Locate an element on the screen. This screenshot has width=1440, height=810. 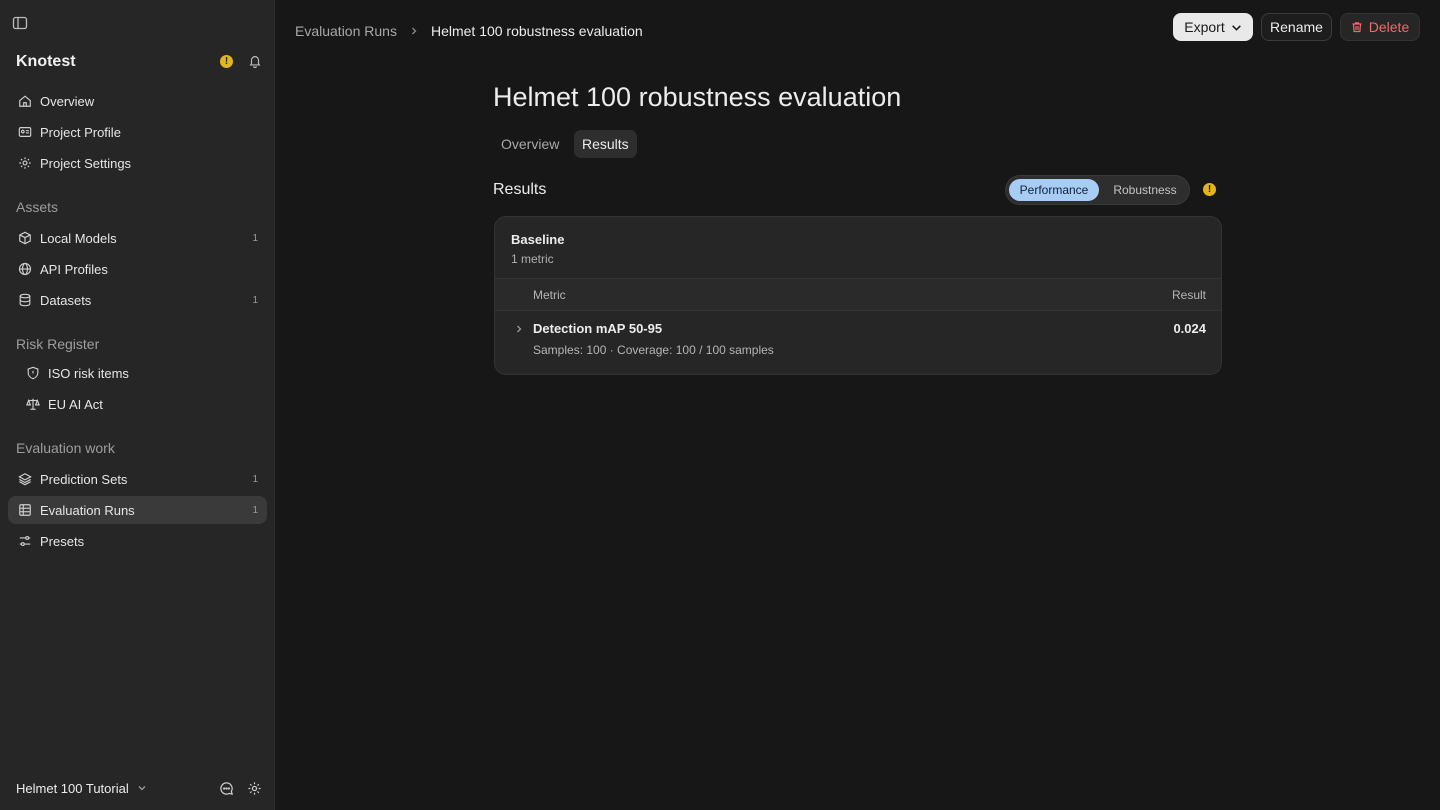
sidebar-item-label: Overview is located at coordinates (67, 101).